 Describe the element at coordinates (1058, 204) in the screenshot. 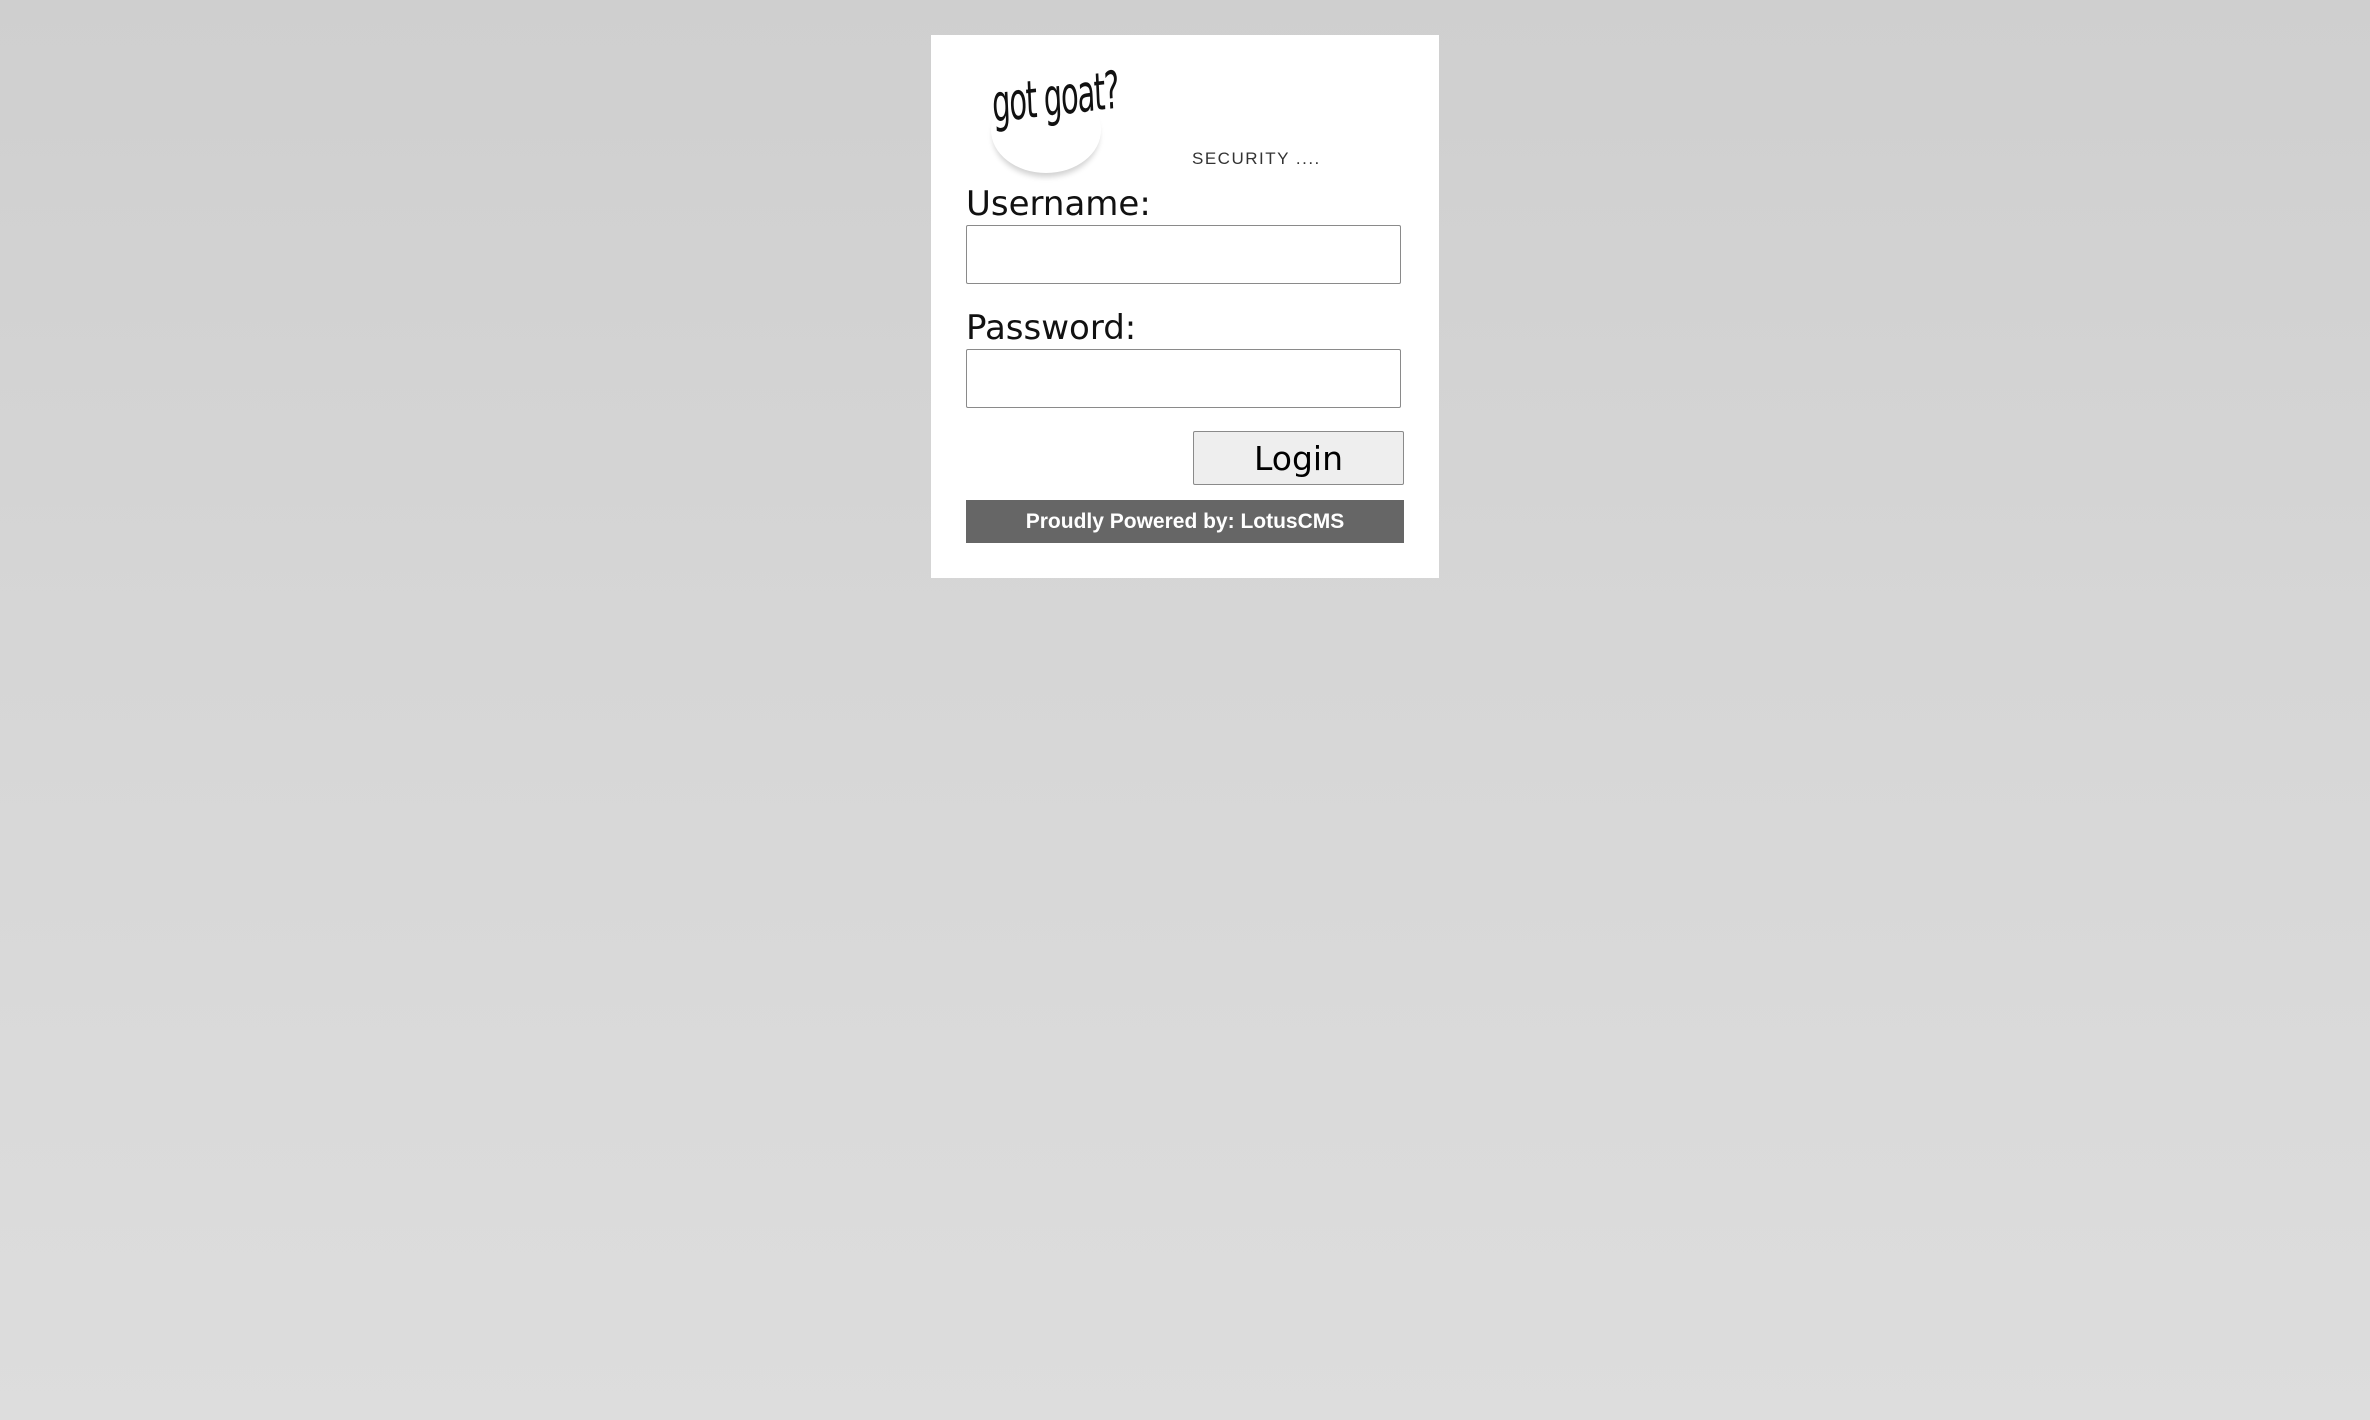

I see `username-label: Username:` at that location.